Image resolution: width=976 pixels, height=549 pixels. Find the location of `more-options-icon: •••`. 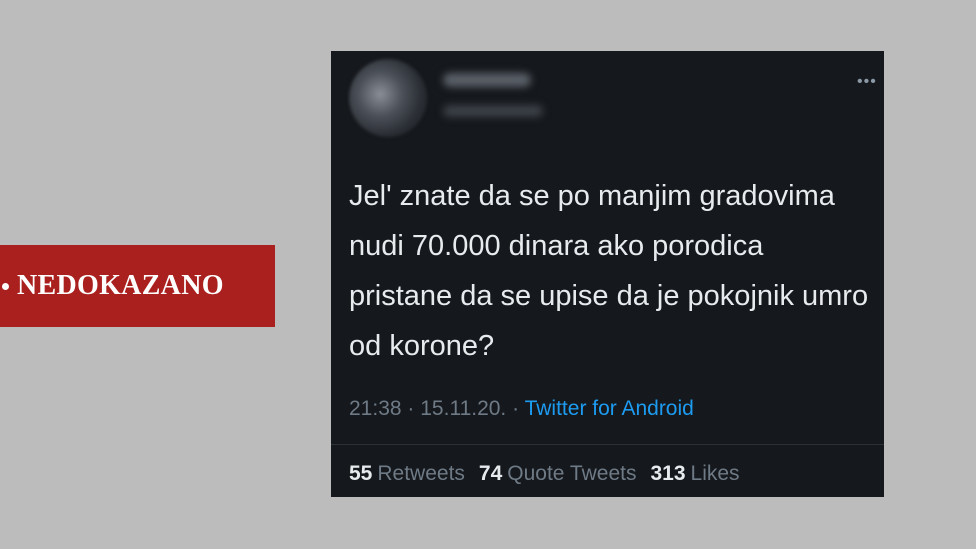

more-options-icon: ••• is located at coordinates (867, 82).